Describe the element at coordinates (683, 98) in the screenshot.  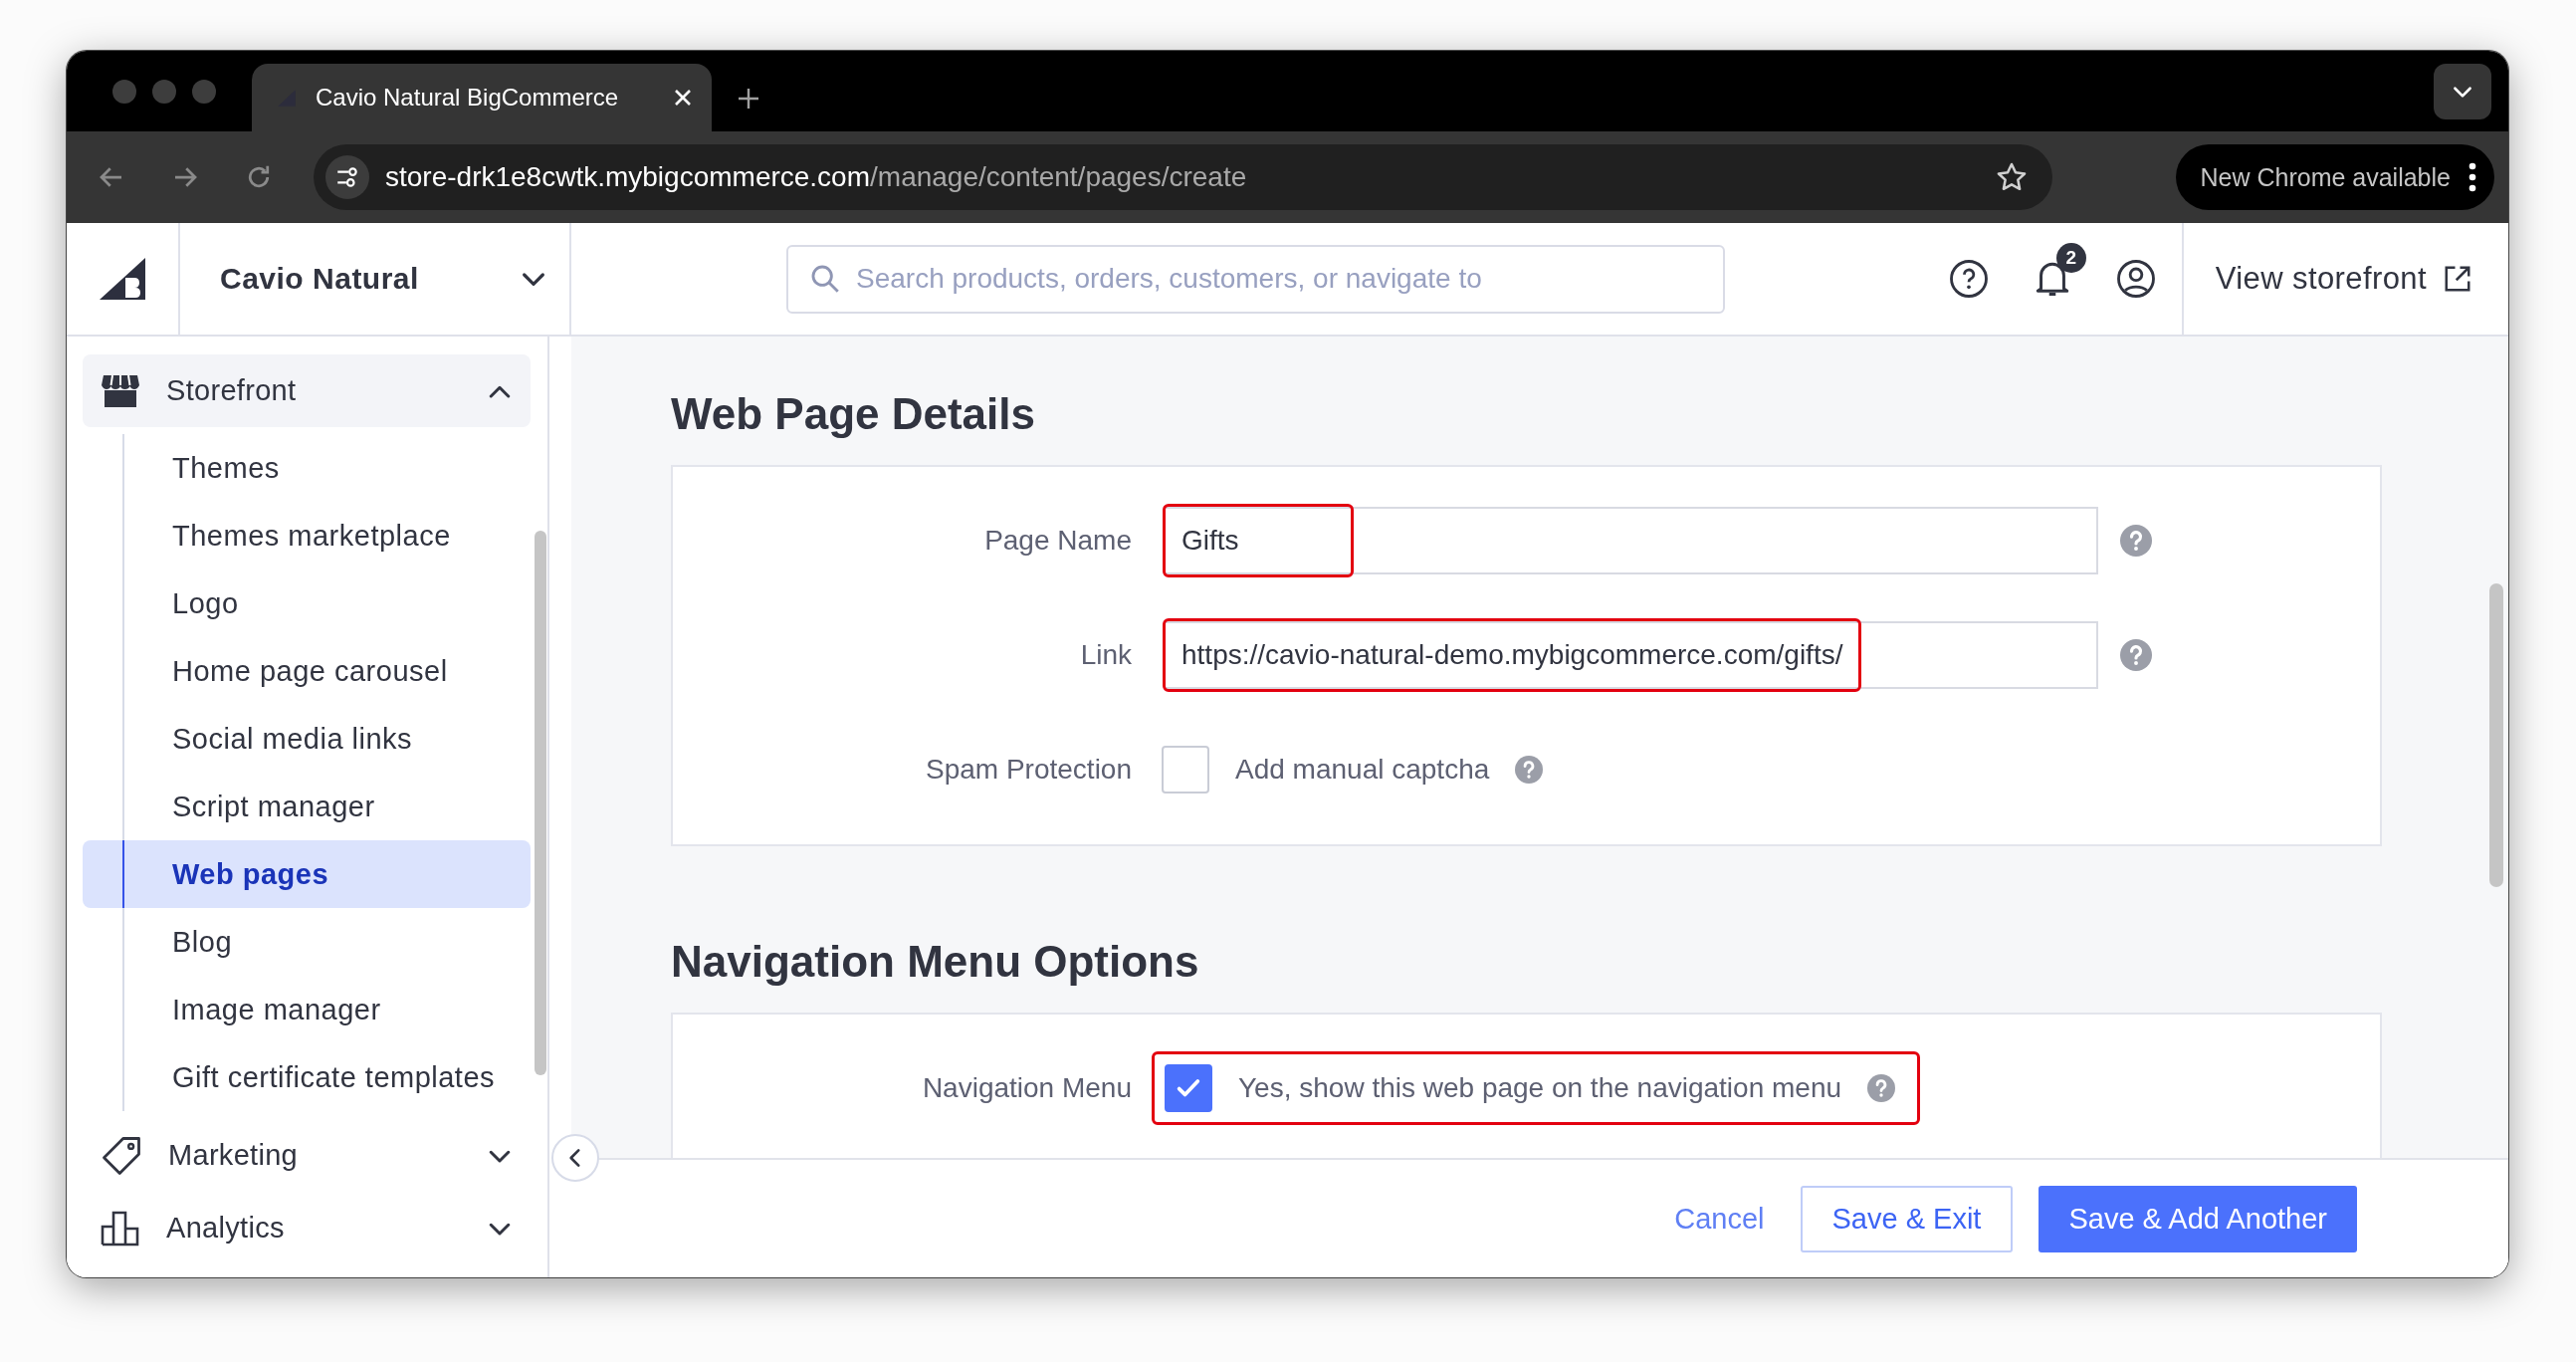
I see `close-icon` at that location.